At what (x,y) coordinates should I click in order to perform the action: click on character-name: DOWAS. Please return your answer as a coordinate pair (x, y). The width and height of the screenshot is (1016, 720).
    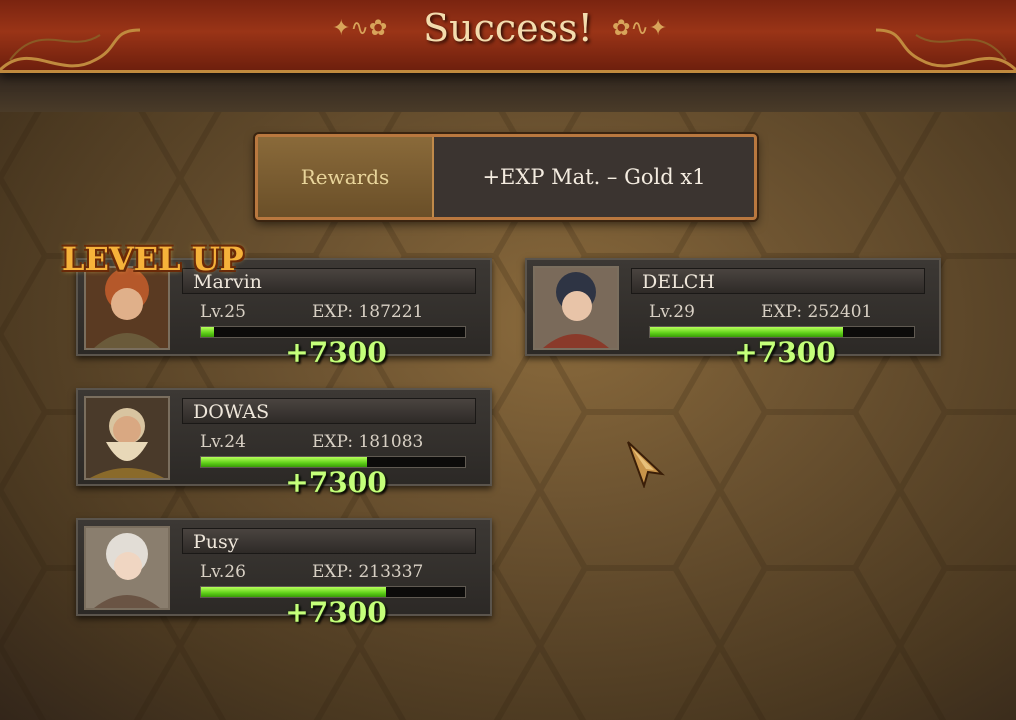
    Looking at the image, I should click on (329, 411).